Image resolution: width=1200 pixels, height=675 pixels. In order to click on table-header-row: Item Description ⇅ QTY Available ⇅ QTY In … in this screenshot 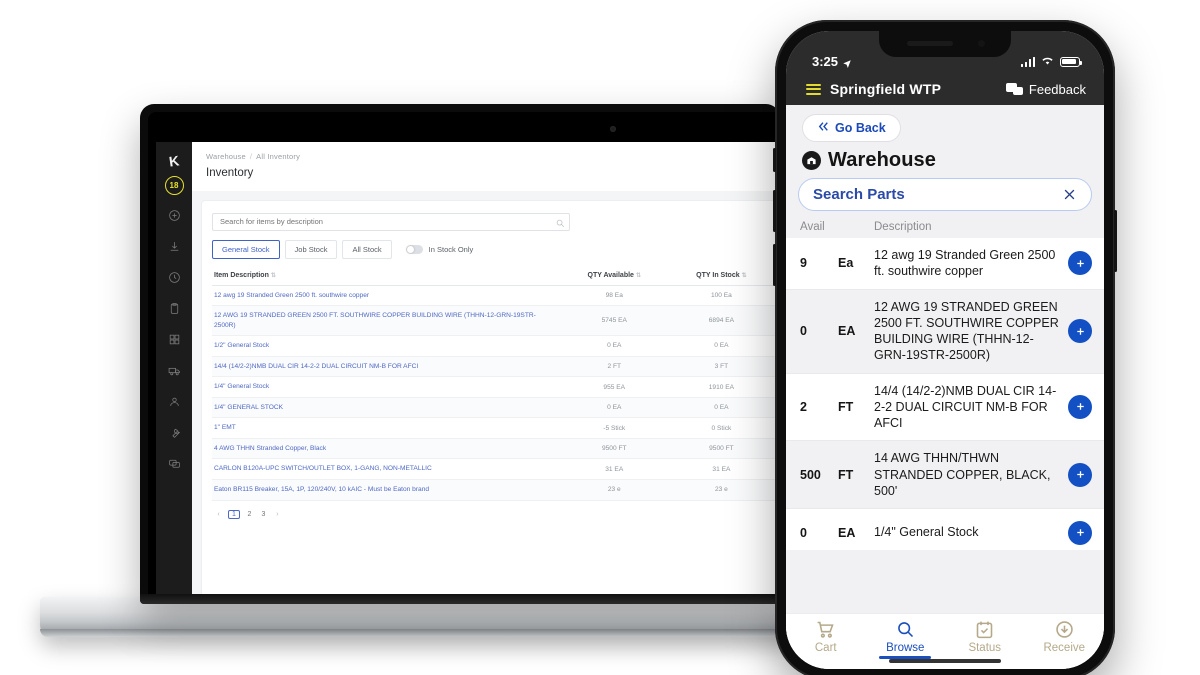, I will do `click(494, 276)`.